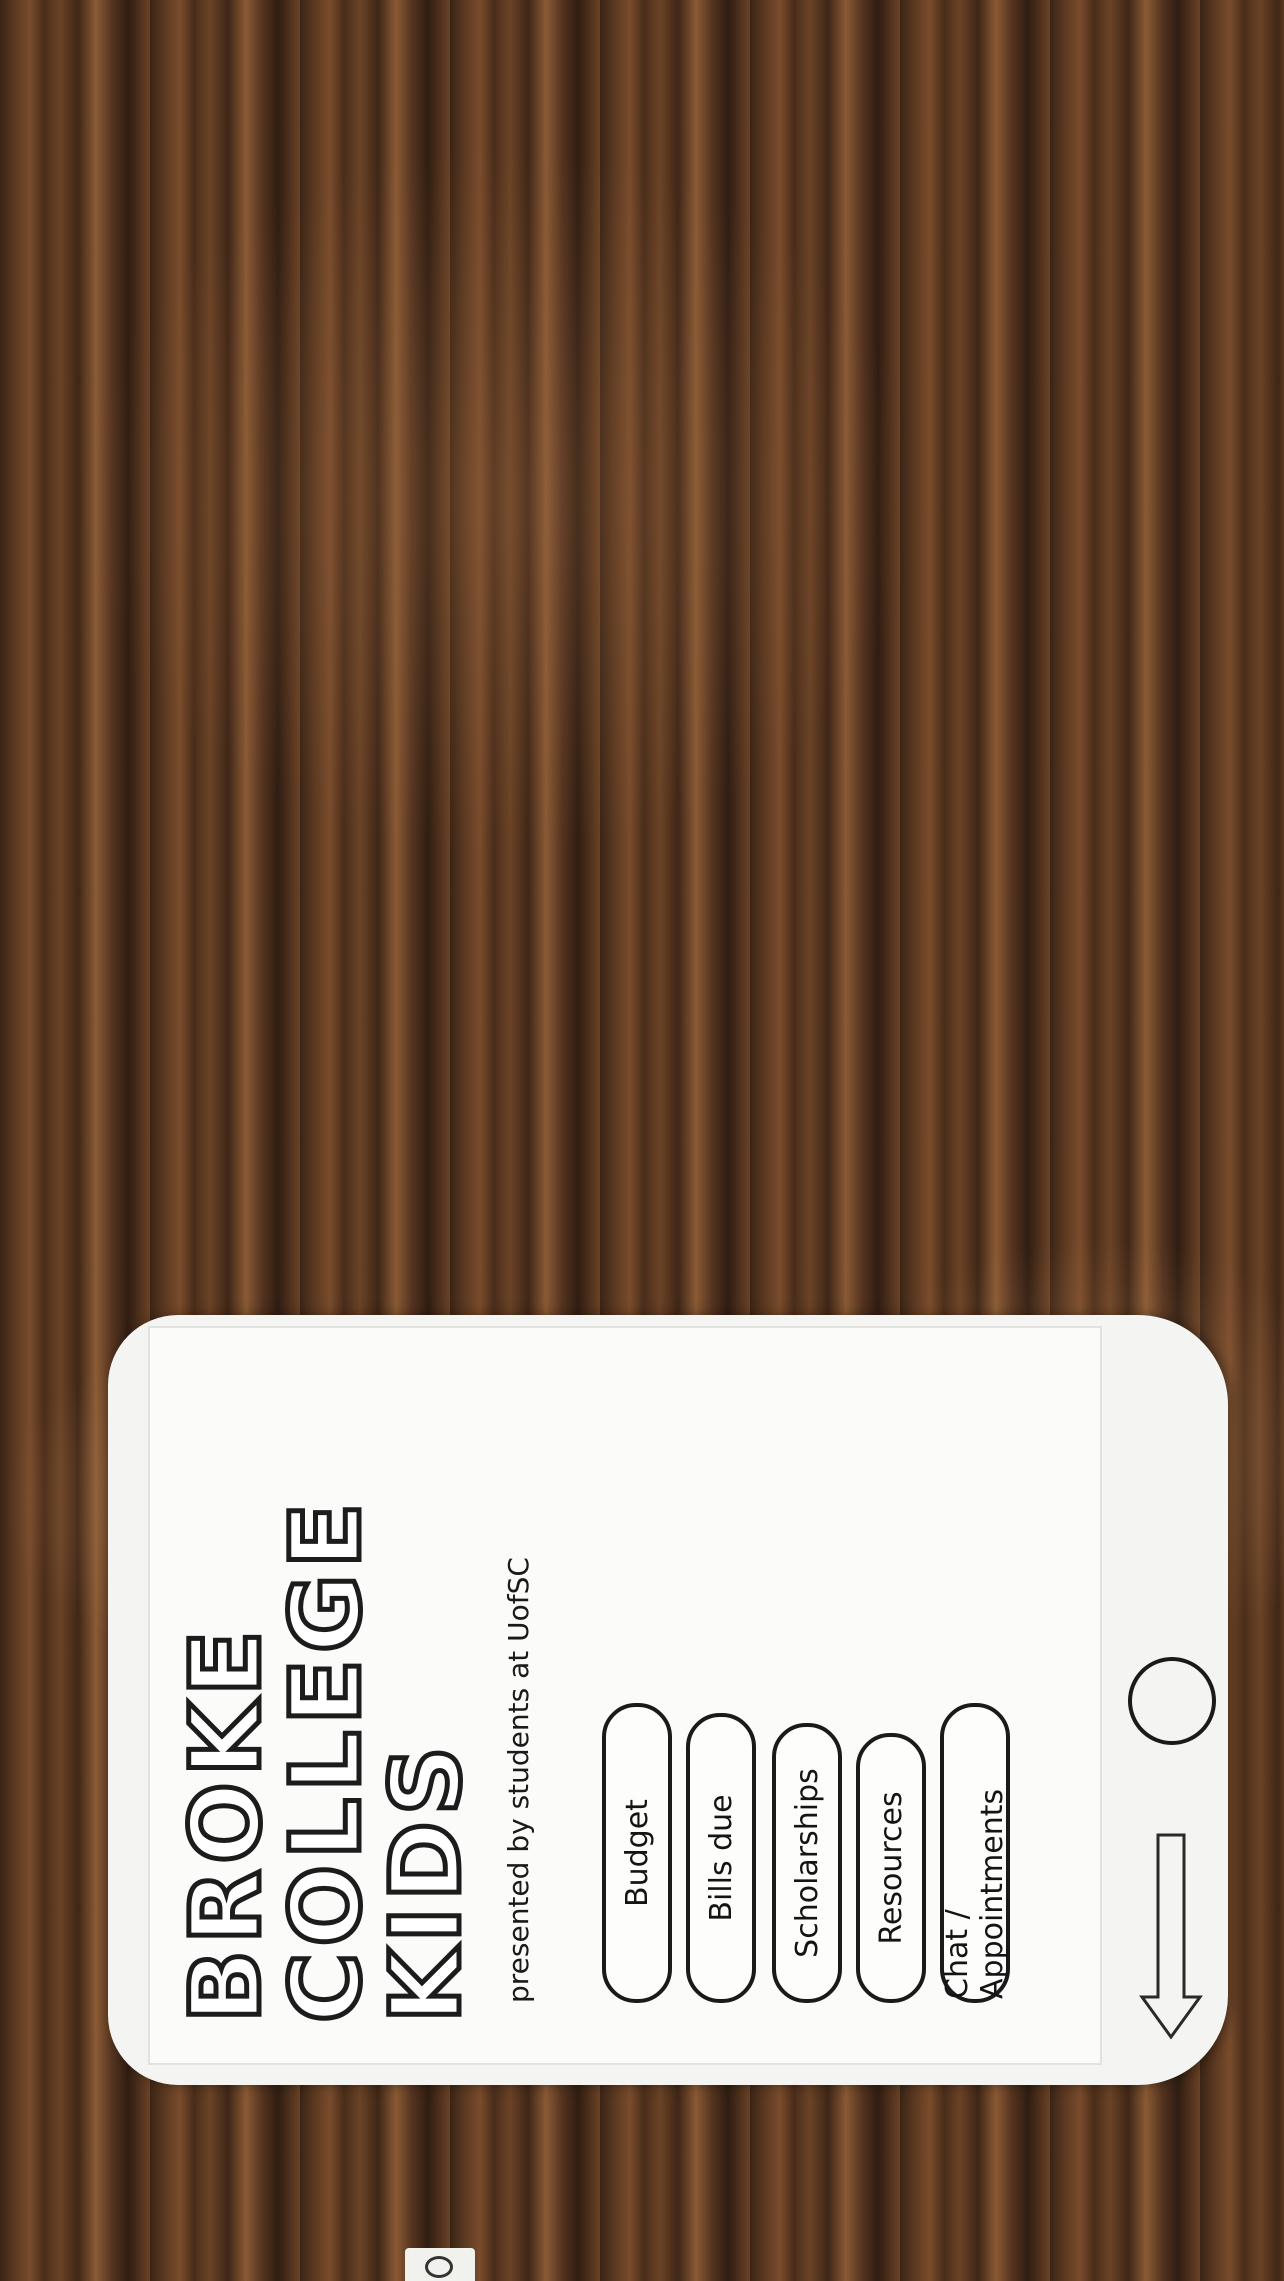 Image resolution: width=1284 pixels, height=2281 pixels. I want to click on back-arrow-icon, so click(1171, 1935).